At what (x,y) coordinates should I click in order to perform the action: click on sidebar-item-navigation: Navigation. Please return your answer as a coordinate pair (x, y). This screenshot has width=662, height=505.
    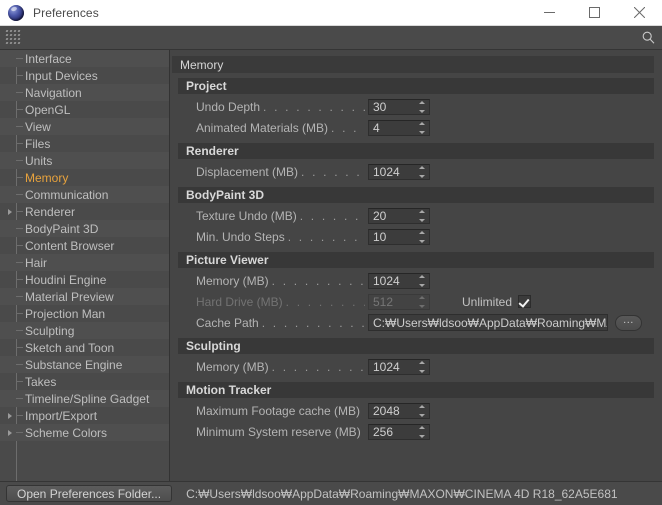
    Looking at the image, I should click on (84, 92).